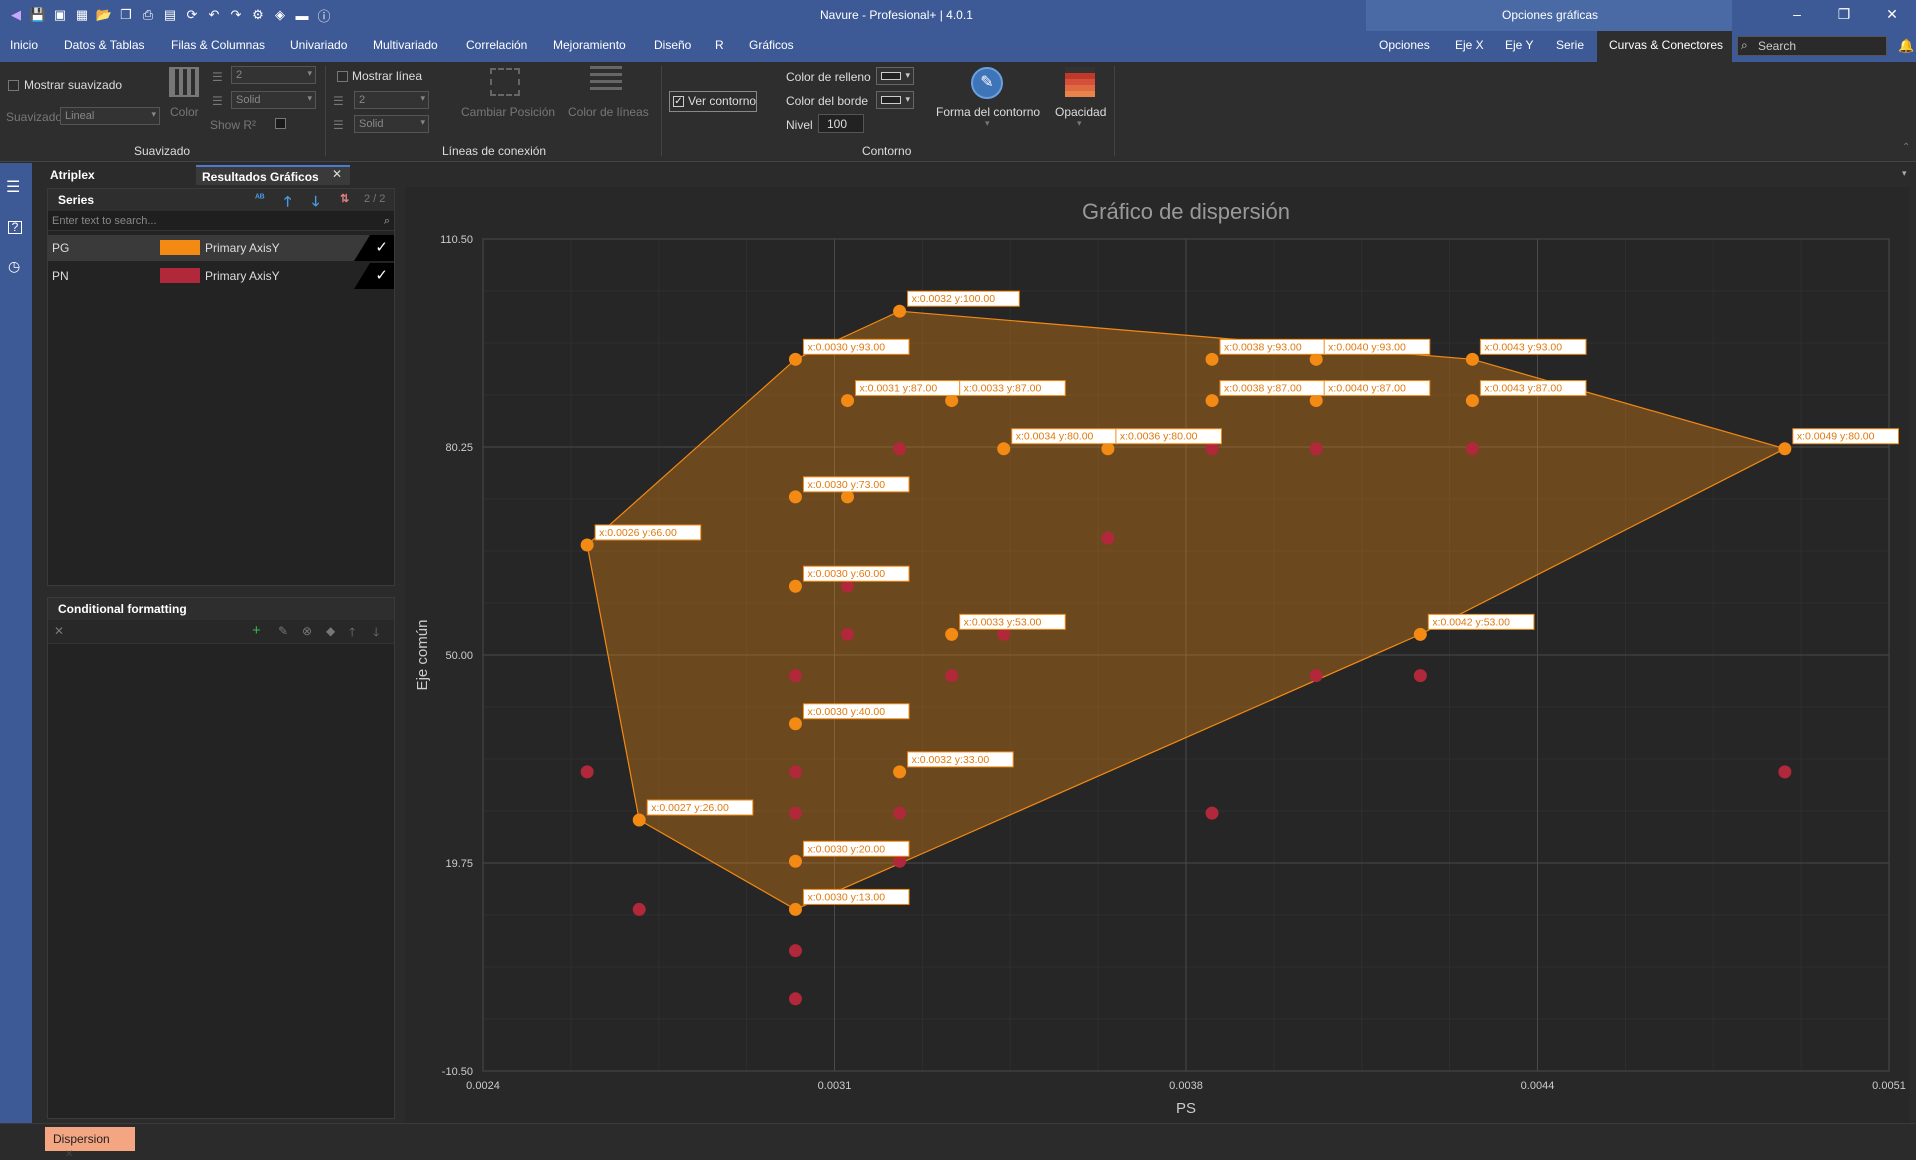 Image resolution: width=1916 pixels, height=1160 pixels. What do you see at coordinates (60, 15) in the screenshot?
I see `save-all-icon: ▣` at bounding box center [60, 15].